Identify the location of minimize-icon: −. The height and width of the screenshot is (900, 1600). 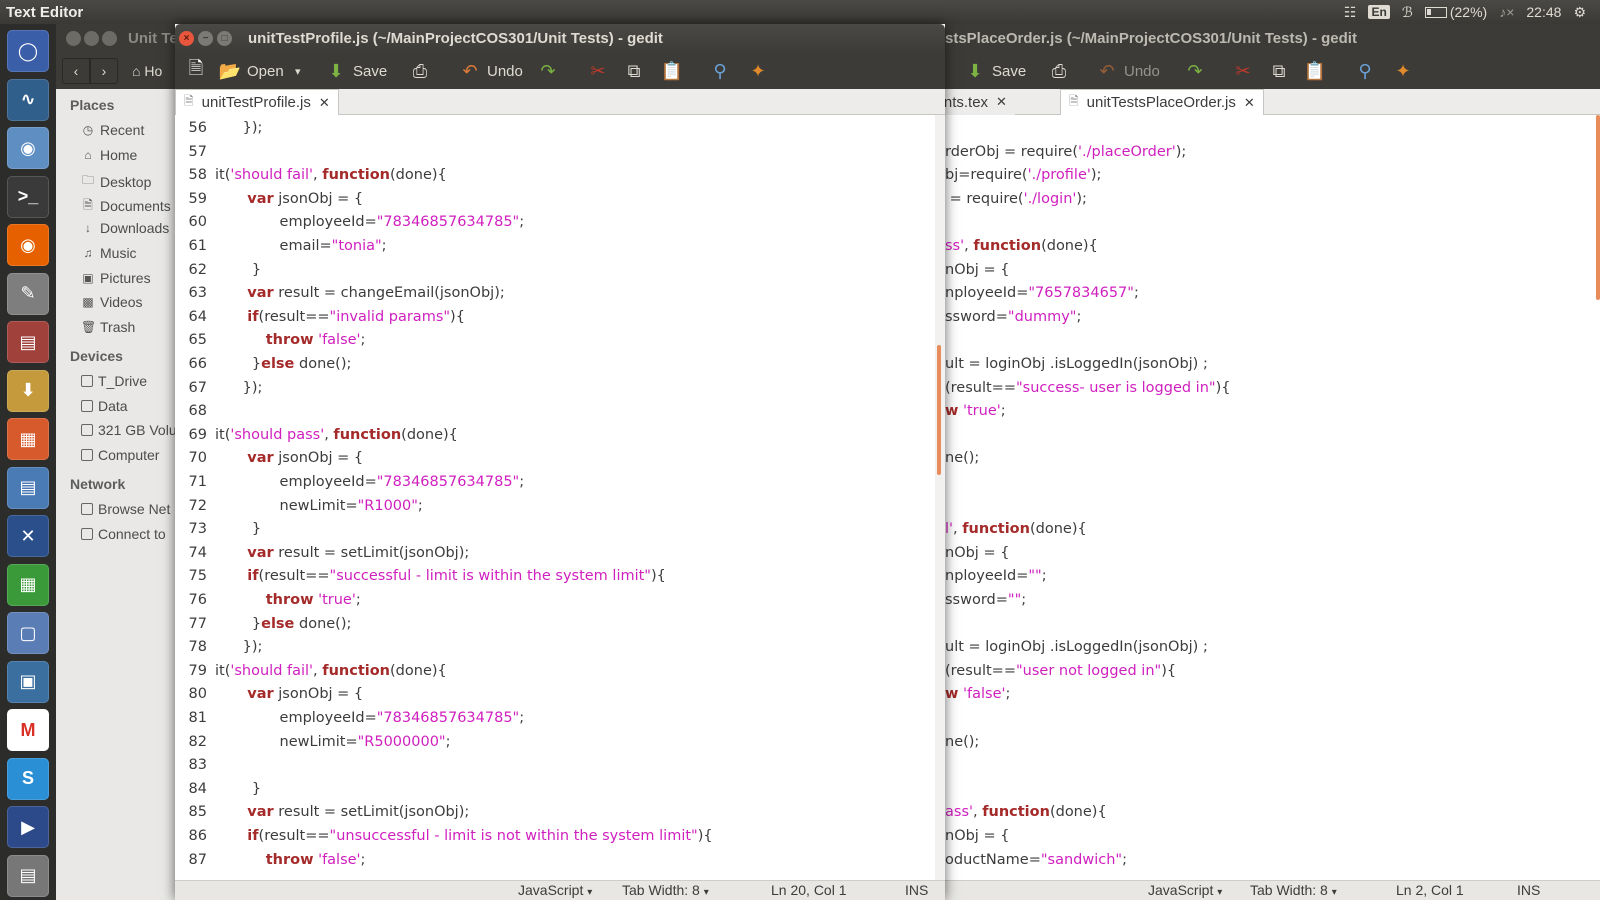
(205, 38).